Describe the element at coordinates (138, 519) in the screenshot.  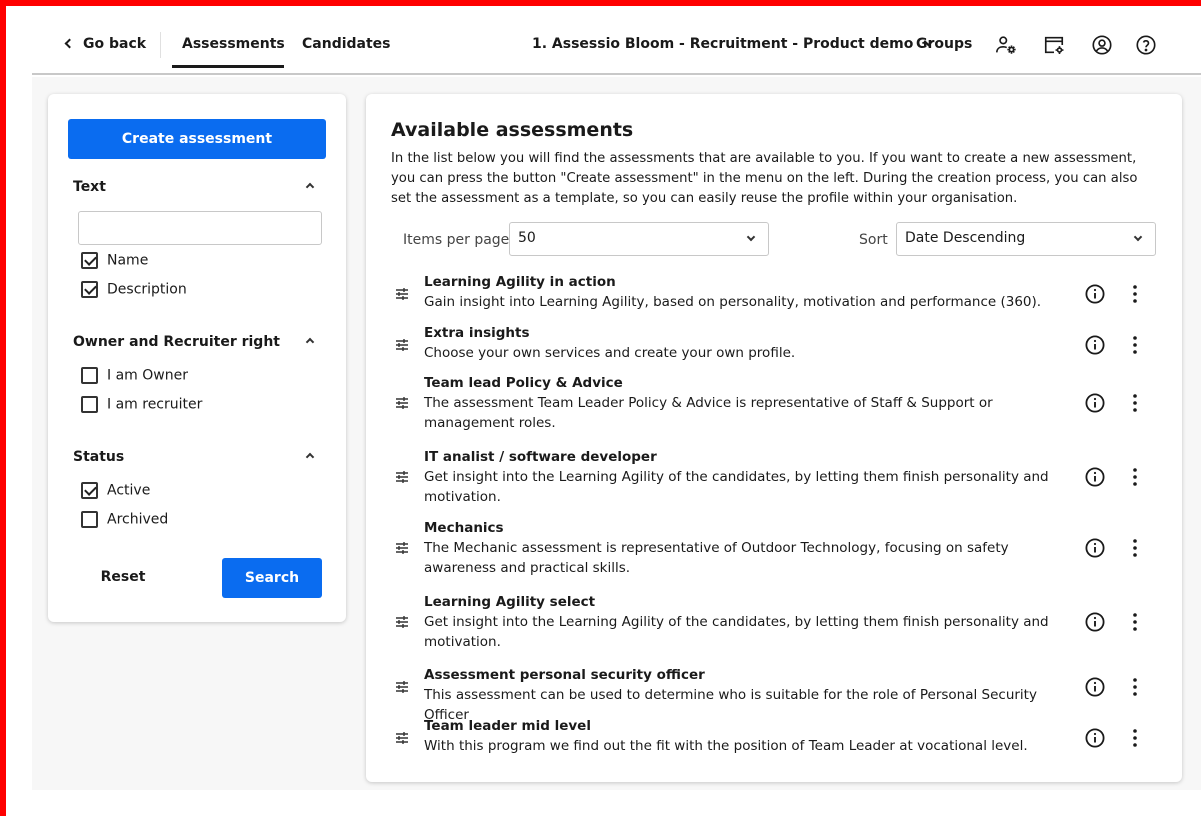
I see `checkbox-label: Archived` at that location.